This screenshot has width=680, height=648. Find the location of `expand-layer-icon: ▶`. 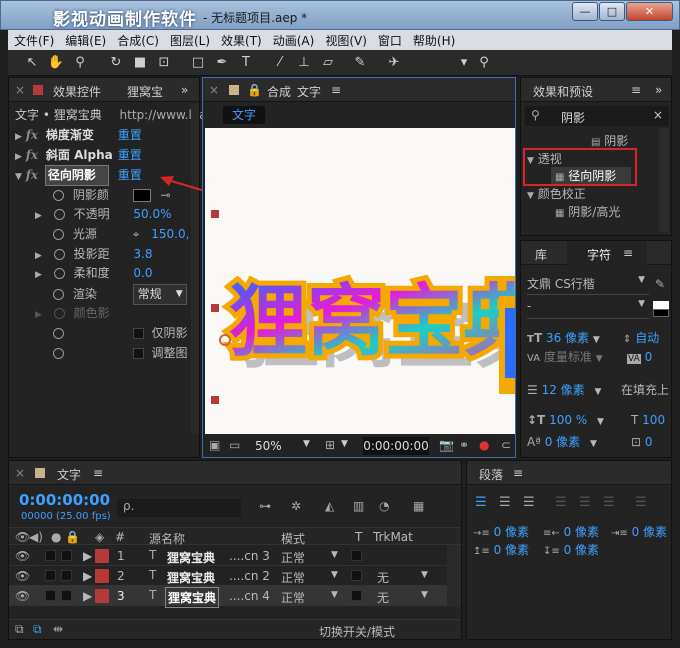

expand-layer-icon: ▶ is located at coordinates (87, 556).